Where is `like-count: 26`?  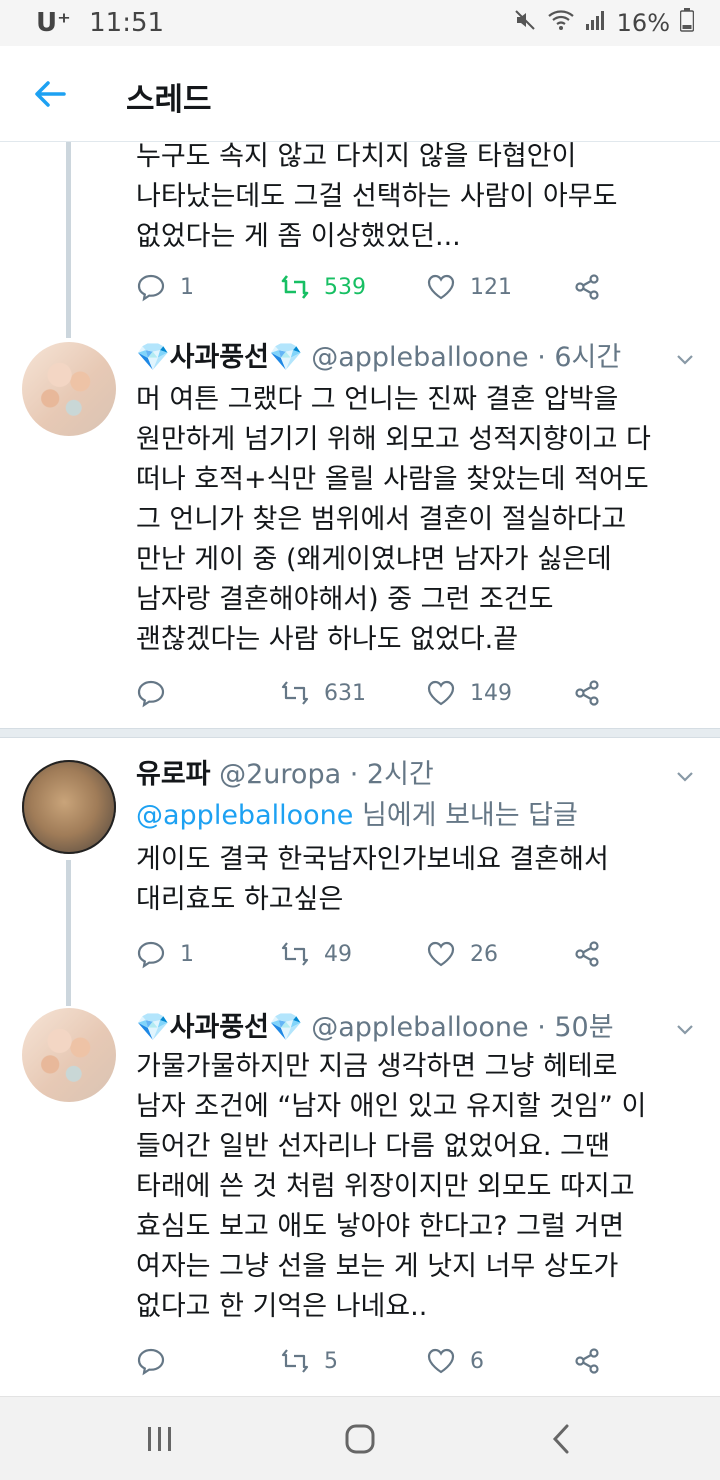 like-count: 26 is located at coordinates (484, 954).